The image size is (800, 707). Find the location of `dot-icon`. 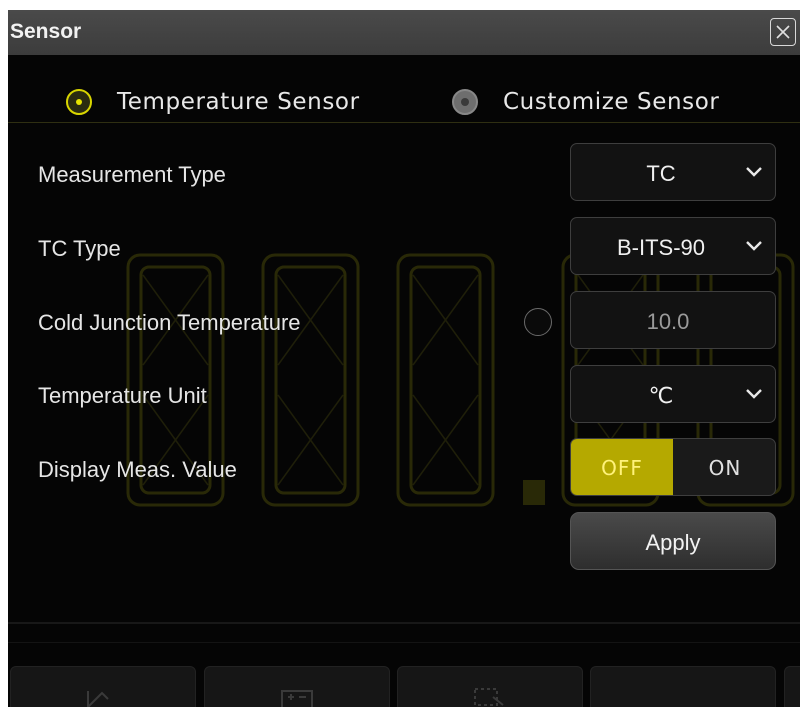

dot-icon is located at coordinates (683, 697).